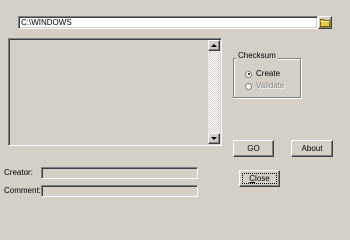  I want to click on folder-icon, so click(325, 23).